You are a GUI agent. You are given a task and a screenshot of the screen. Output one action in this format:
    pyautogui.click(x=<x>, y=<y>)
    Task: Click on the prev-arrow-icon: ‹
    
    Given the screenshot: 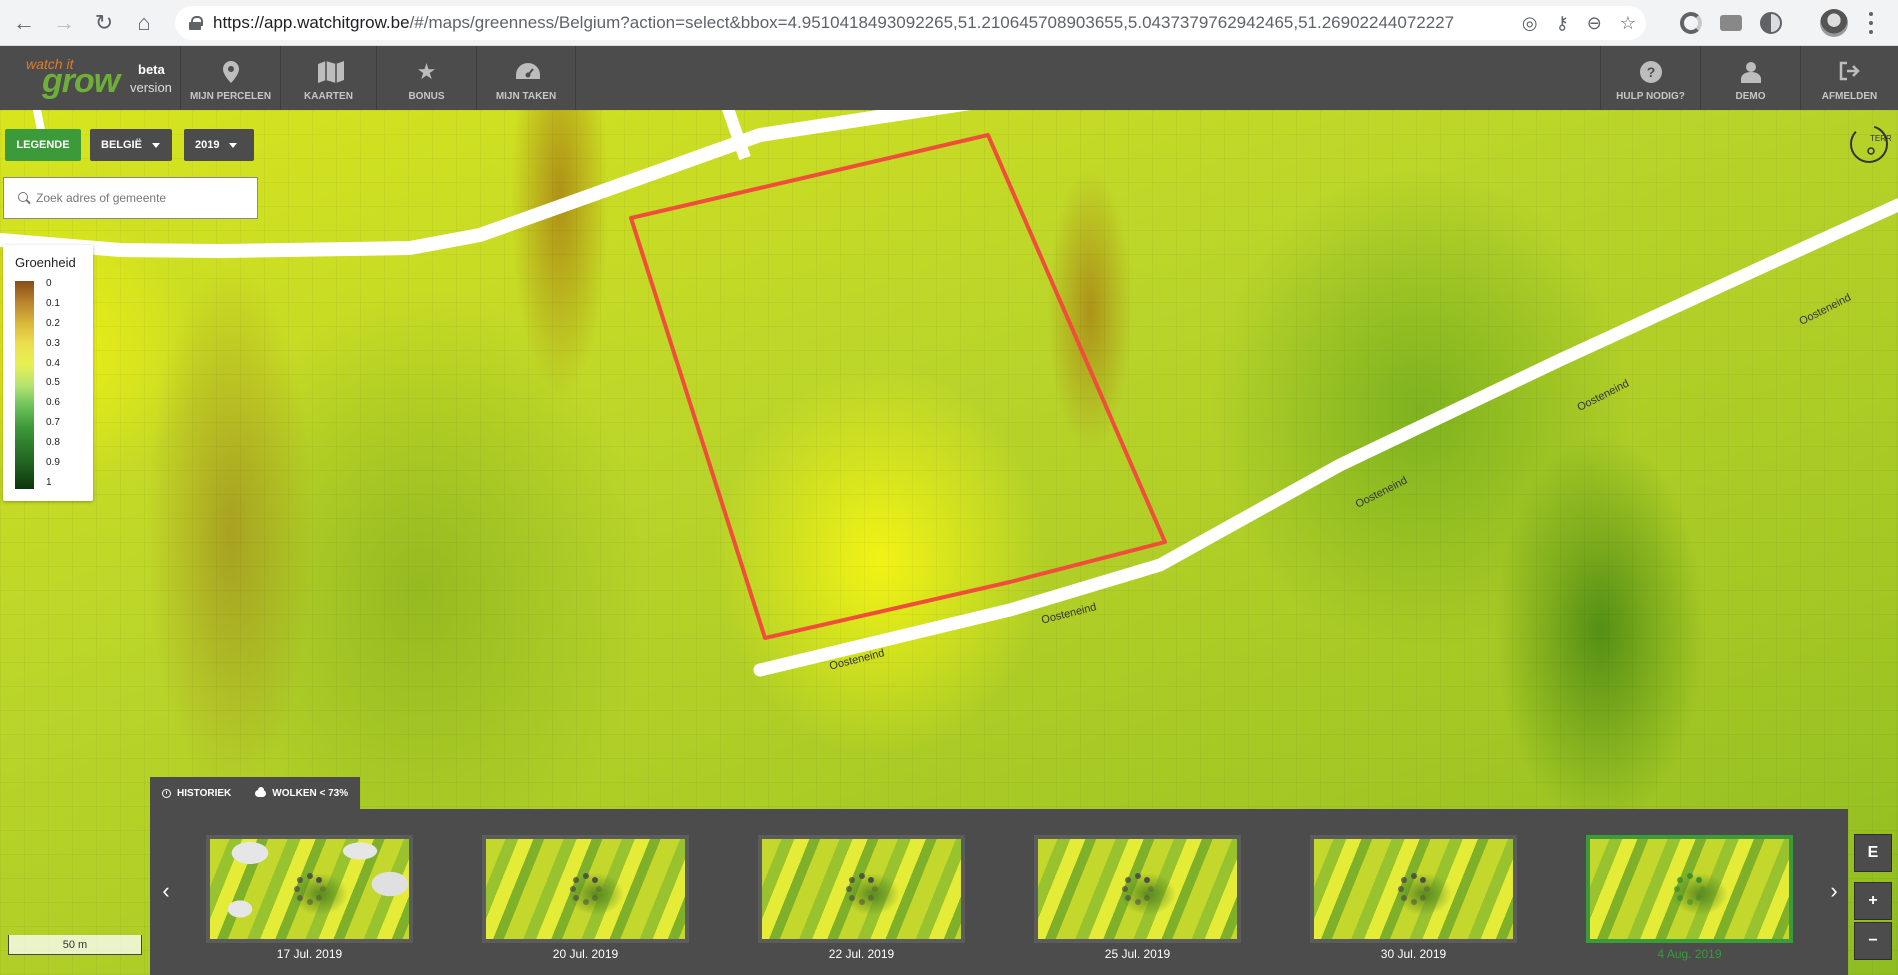 What is the action you would take?
    pyautogui.click(x=166, y=891)
    